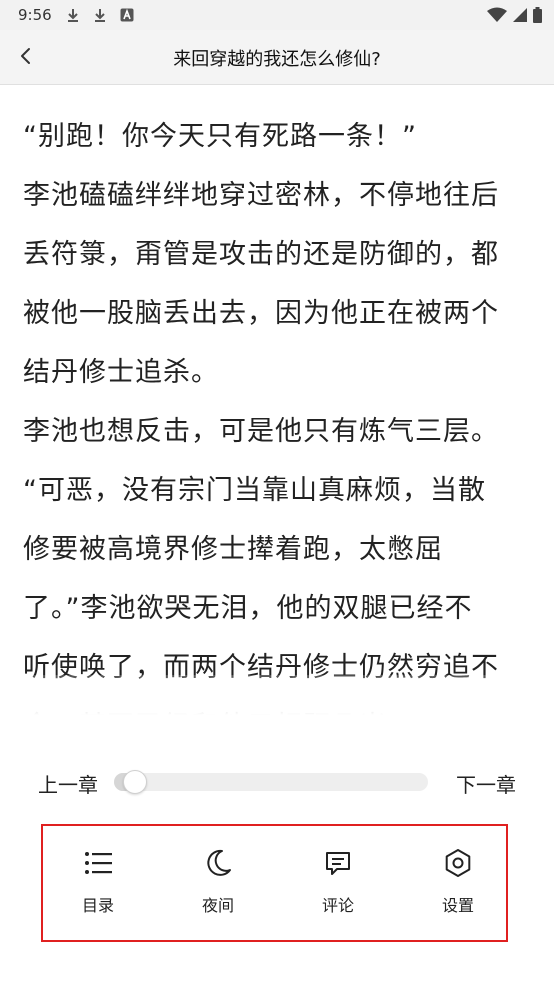  I want to click on chapter-navigation: 上一章 下一章, so click(277, 782).